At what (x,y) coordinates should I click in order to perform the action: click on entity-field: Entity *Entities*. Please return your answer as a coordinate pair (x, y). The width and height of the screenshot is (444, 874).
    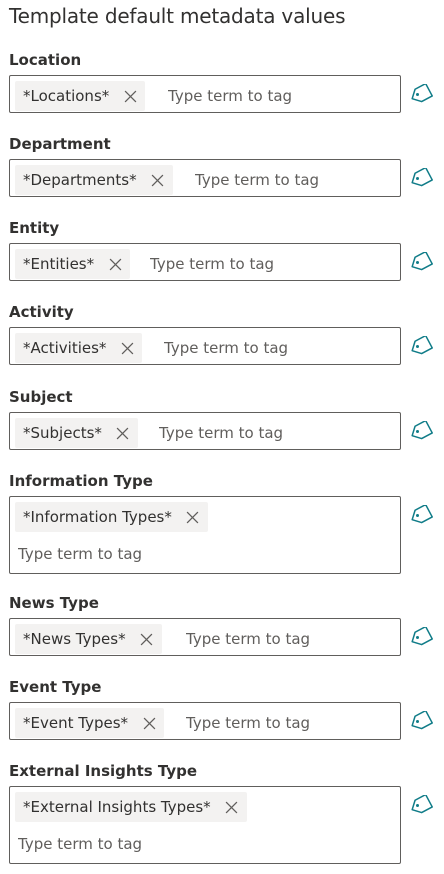
    Looking at the image, I should click on (224, 253).